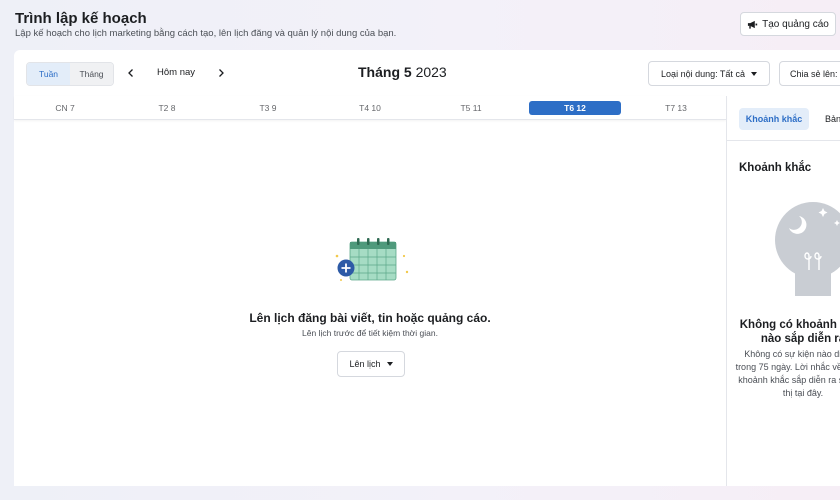 This screenshot has height=500, width=840. What do you see at coordinates (81, 18) in the screenshot?
I see `page-title: Trình lập kế hoạch` at bounding box center [81, 18].